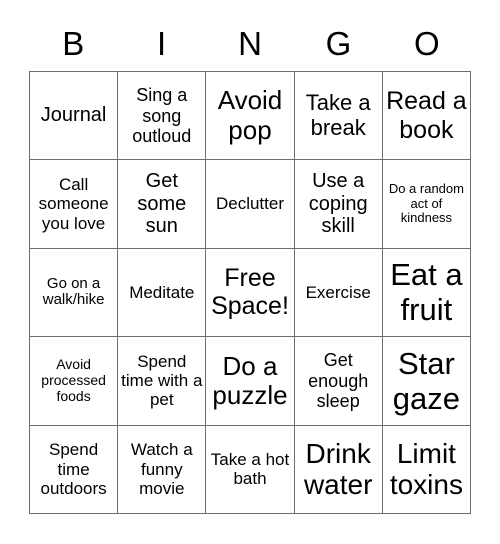  Describe the element at coordinates (74, 469) in the screenshot. I see `bingo-cell-b5: Spend time outdoors` at that location.